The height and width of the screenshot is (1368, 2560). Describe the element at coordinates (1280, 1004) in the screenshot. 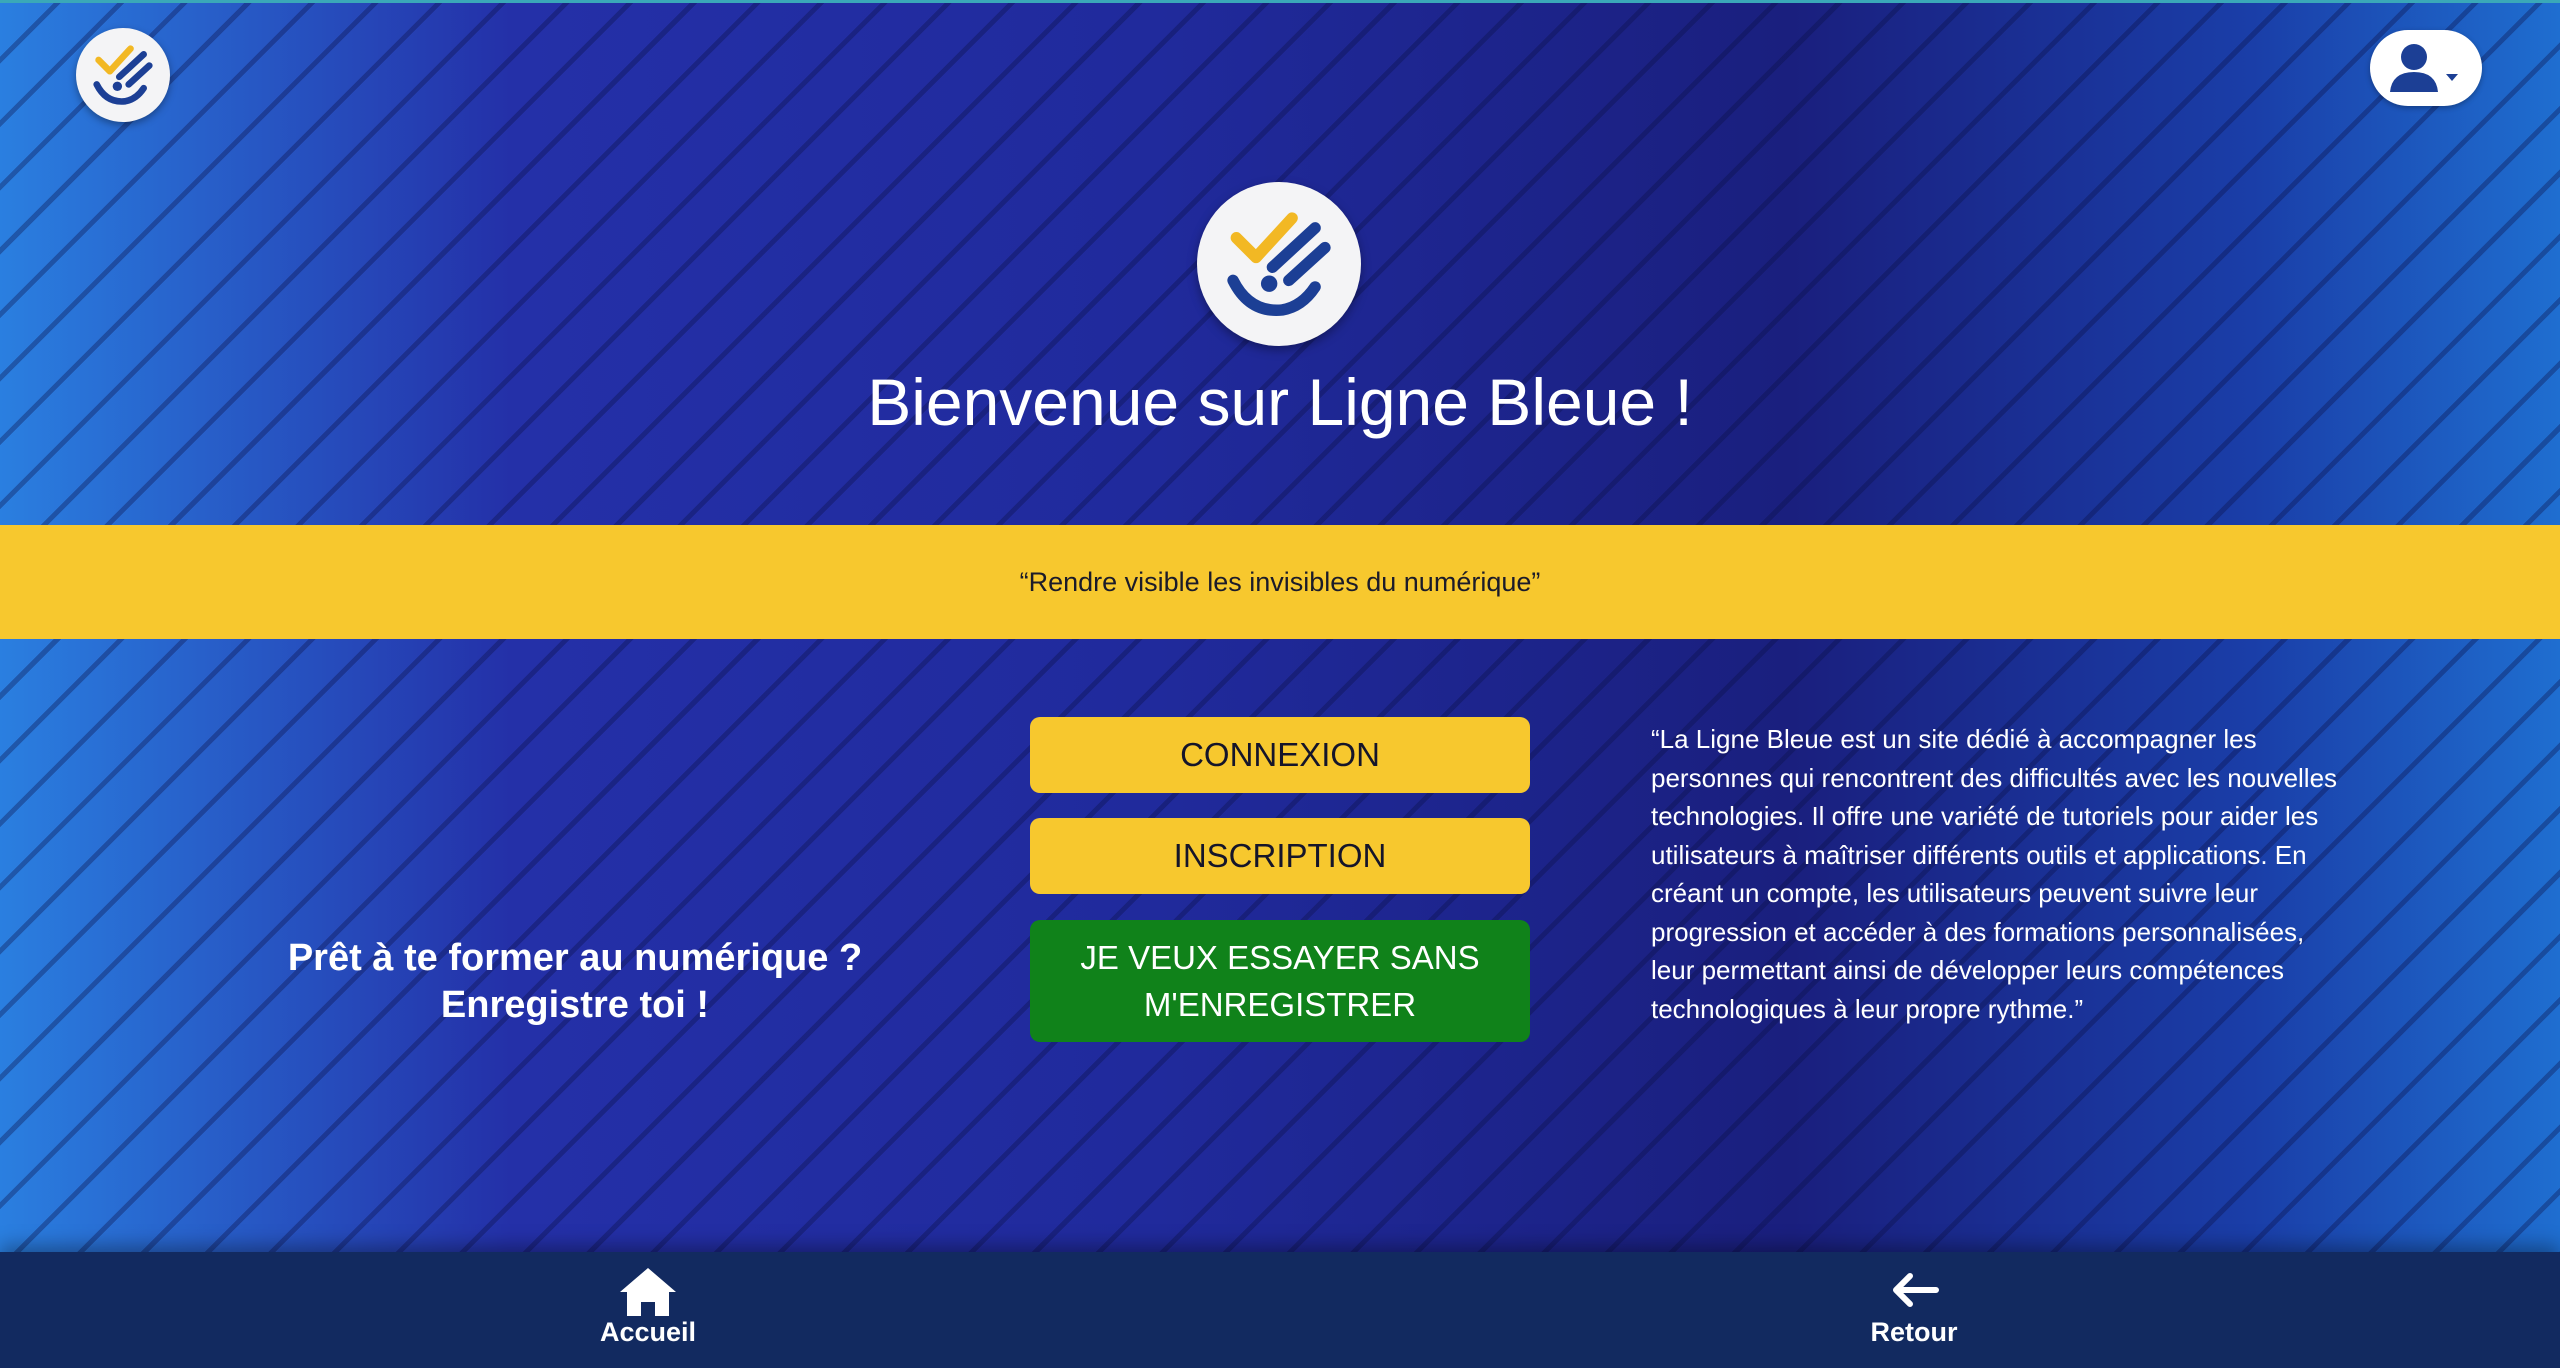

I see `try-button-line-2: M'ENREGISTRER` at that location.